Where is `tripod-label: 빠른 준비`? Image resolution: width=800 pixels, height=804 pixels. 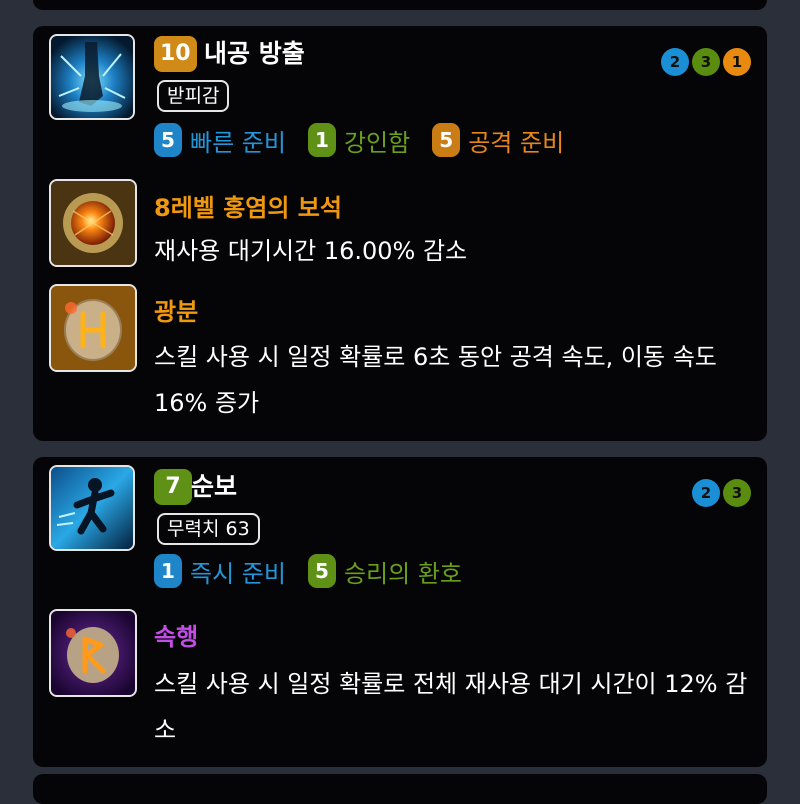
tripod-label: 빠른 준비 is located at coordinates (238, 142).